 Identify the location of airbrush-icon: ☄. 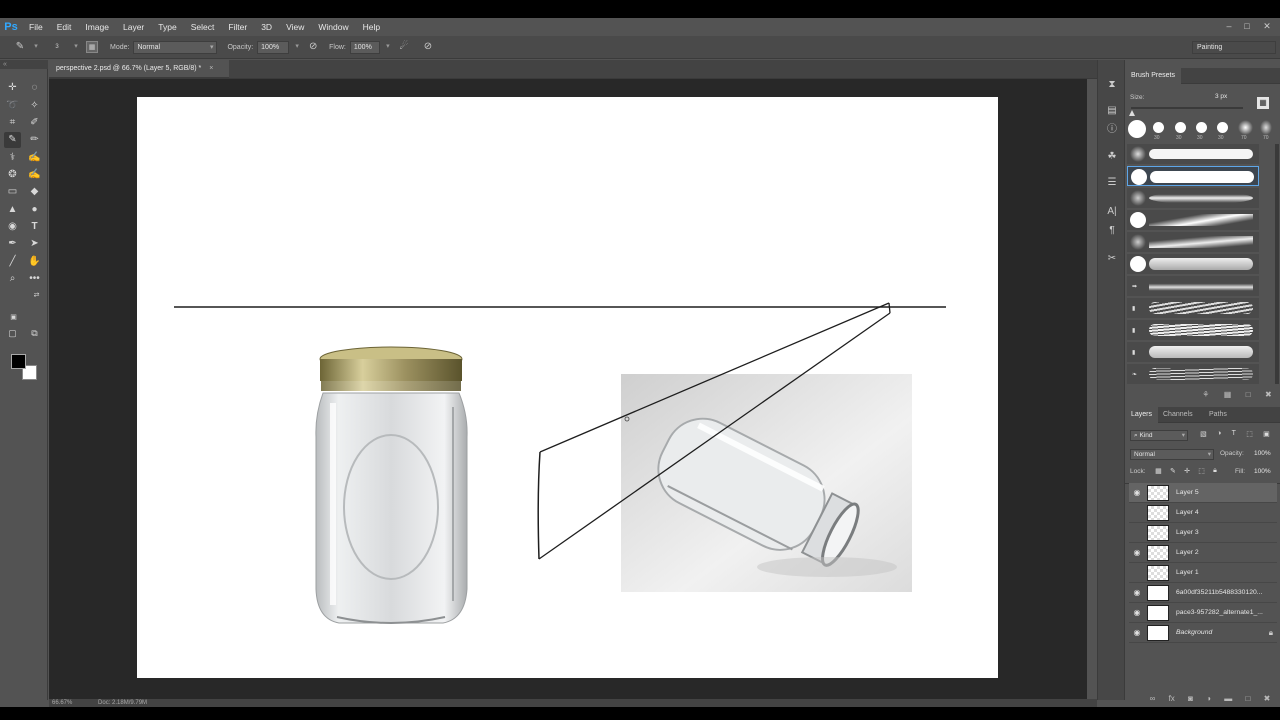
(404, 47).